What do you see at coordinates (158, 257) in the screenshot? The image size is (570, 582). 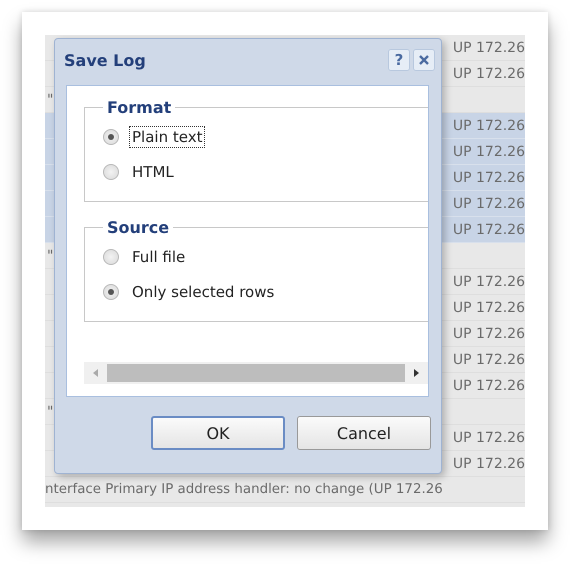 I see `radio-label: Full file` at bounding box center [158, 257].